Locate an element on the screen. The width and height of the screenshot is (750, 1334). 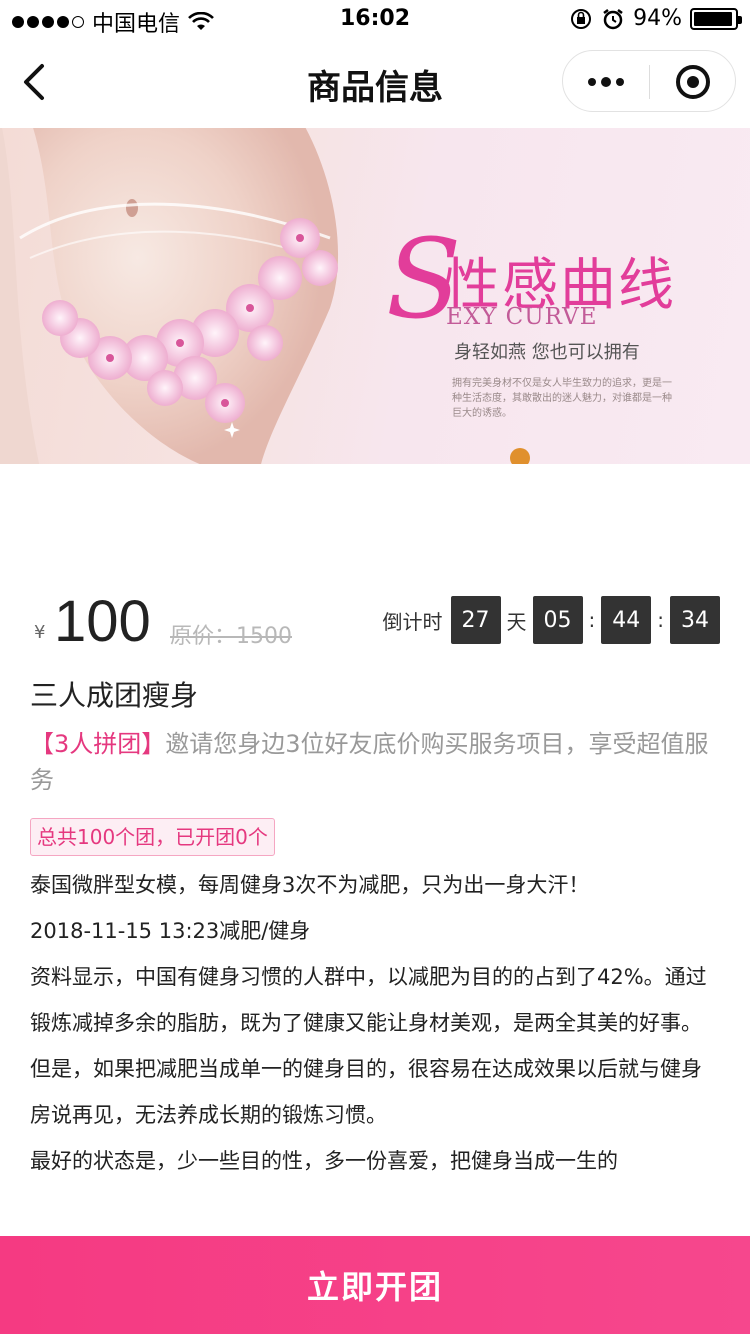
content-meta: 2018-11-15 13:23减肥/健身 is located at coordinates (170, 931).